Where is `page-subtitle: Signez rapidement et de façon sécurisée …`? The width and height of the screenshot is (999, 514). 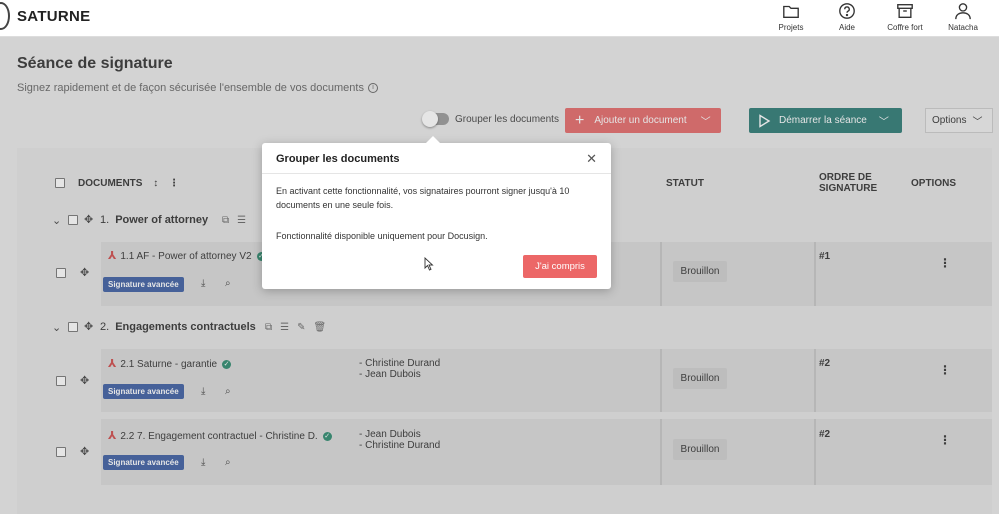
page-subtitle: Signez rapidement et de façon sécurisée … is located at coordinates (197, 88).